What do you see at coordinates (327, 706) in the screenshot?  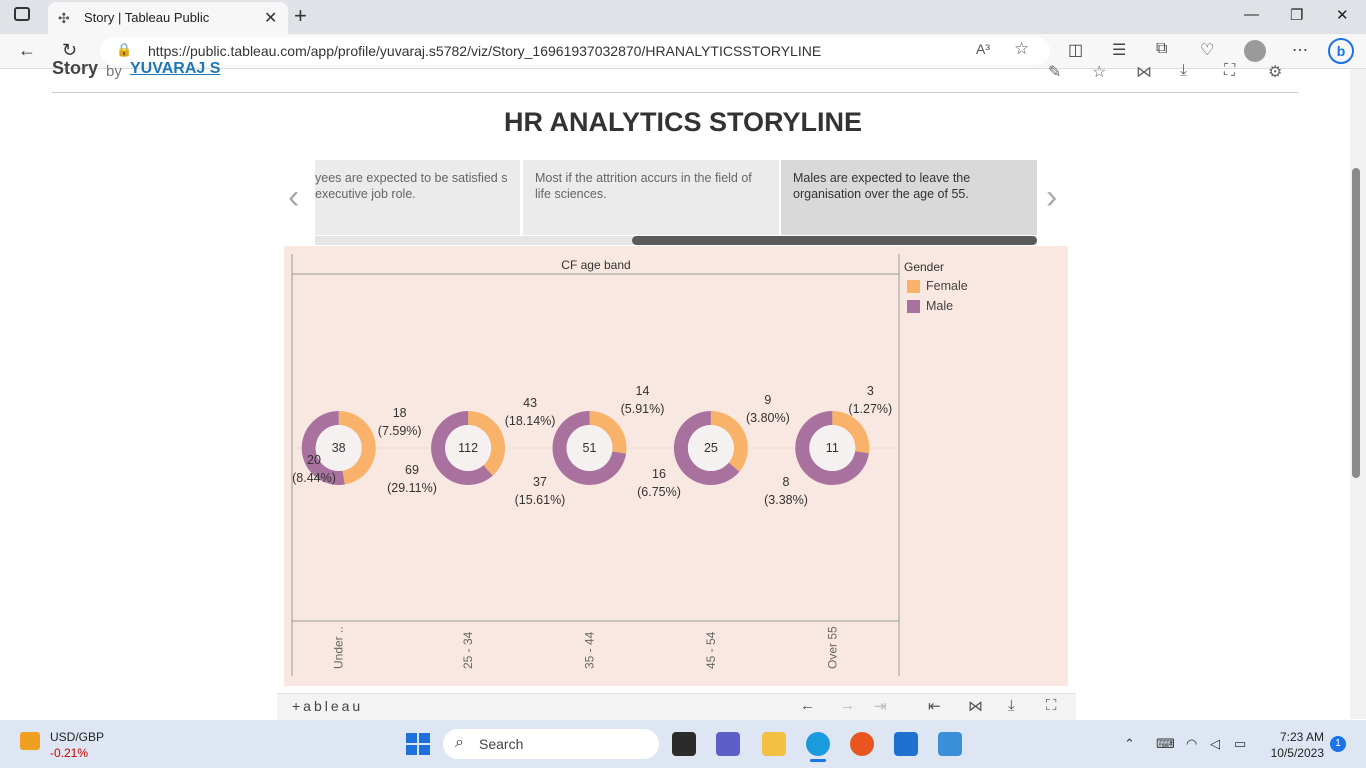 I see `tableau-logo: +ableau` at bounding box center [327, 706].